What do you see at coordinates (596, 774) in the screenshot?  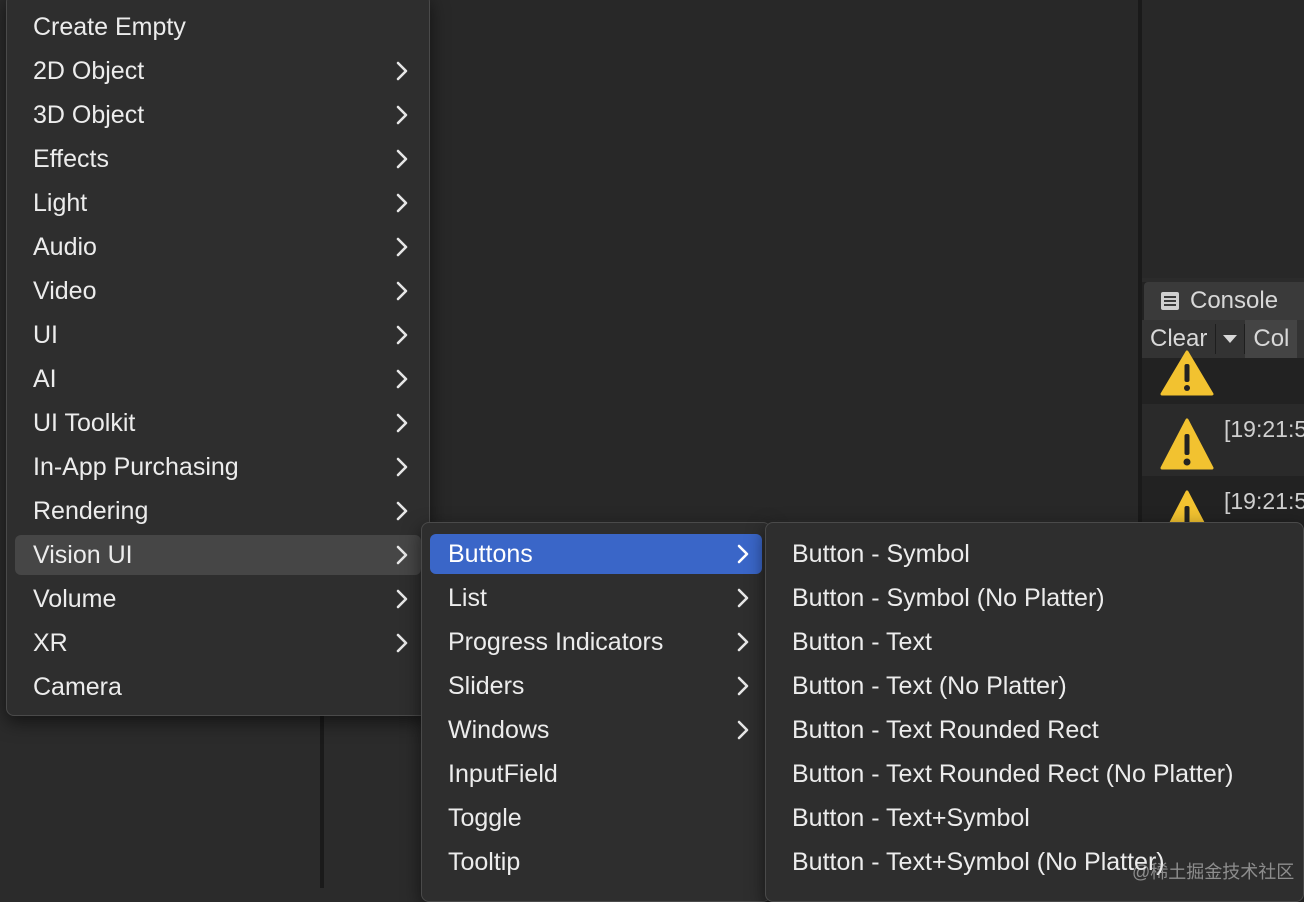 I see `submenu-item-inputfield: InputField` at bounding box center [596, 774].